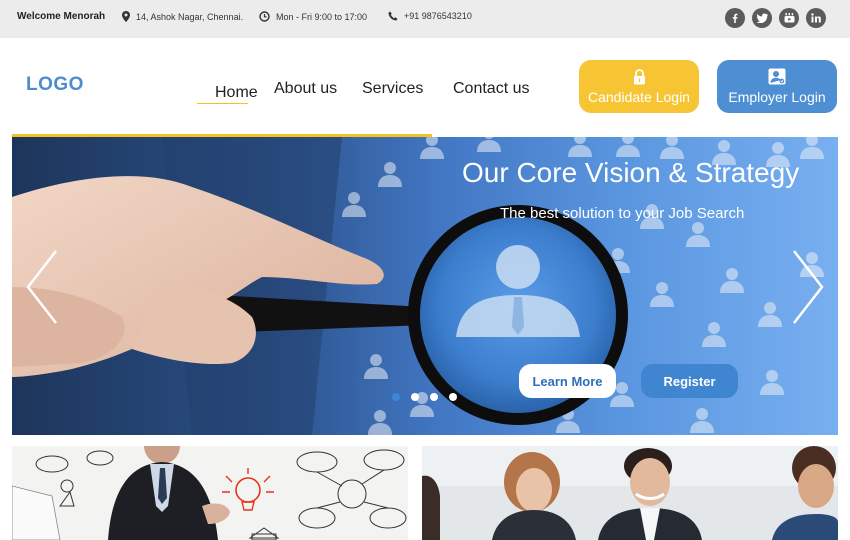 This screenshot has height=540, width=850. What do you see at coordinates (322, 16) in the screenshot?
I see `hours-text: Mon - Fri 9:00 to 17:00` at bounding box center [322, 16].